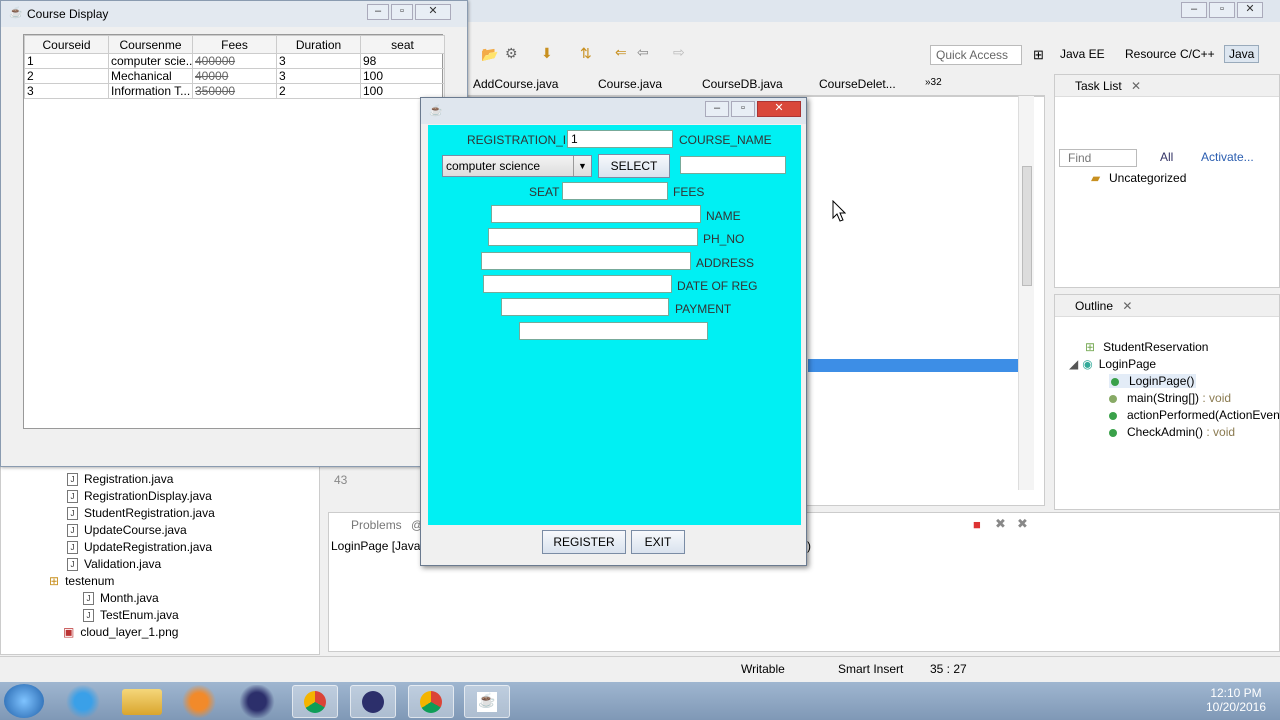 The image size is (1280, 720). I want to click on java-app-icon: ☕, so click(487, 701).